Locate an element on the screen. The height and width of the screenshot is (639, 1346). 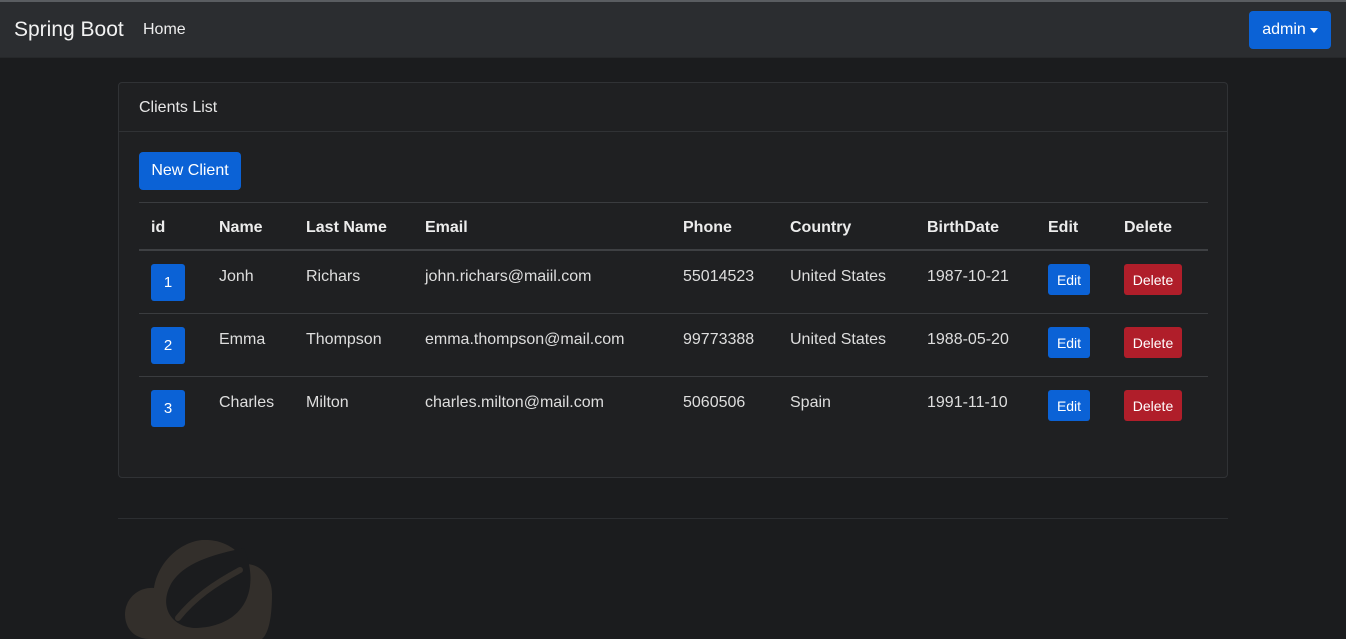
client-phone: 99773388 is located at coordinates (719, 339).